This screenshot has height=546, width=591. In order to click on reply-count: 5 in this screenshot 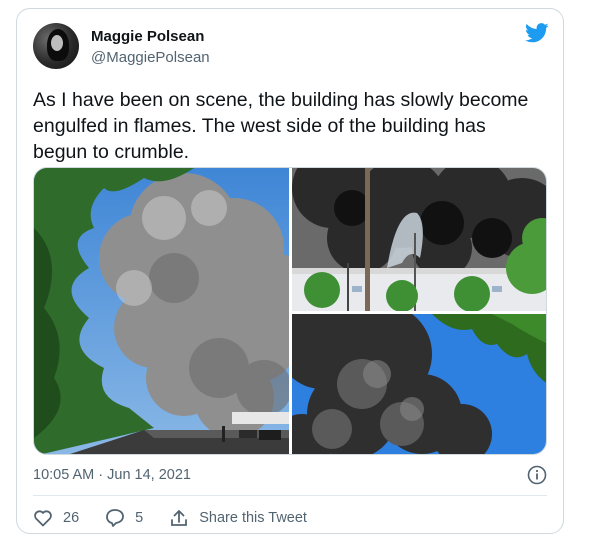, I will do `click(139, 518)`.